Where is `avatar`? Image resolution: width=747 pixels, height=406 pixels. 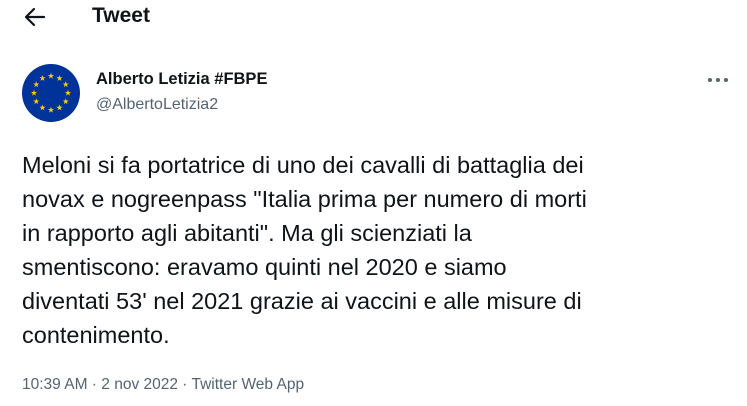
avatar is located at coordinates (51, 93).